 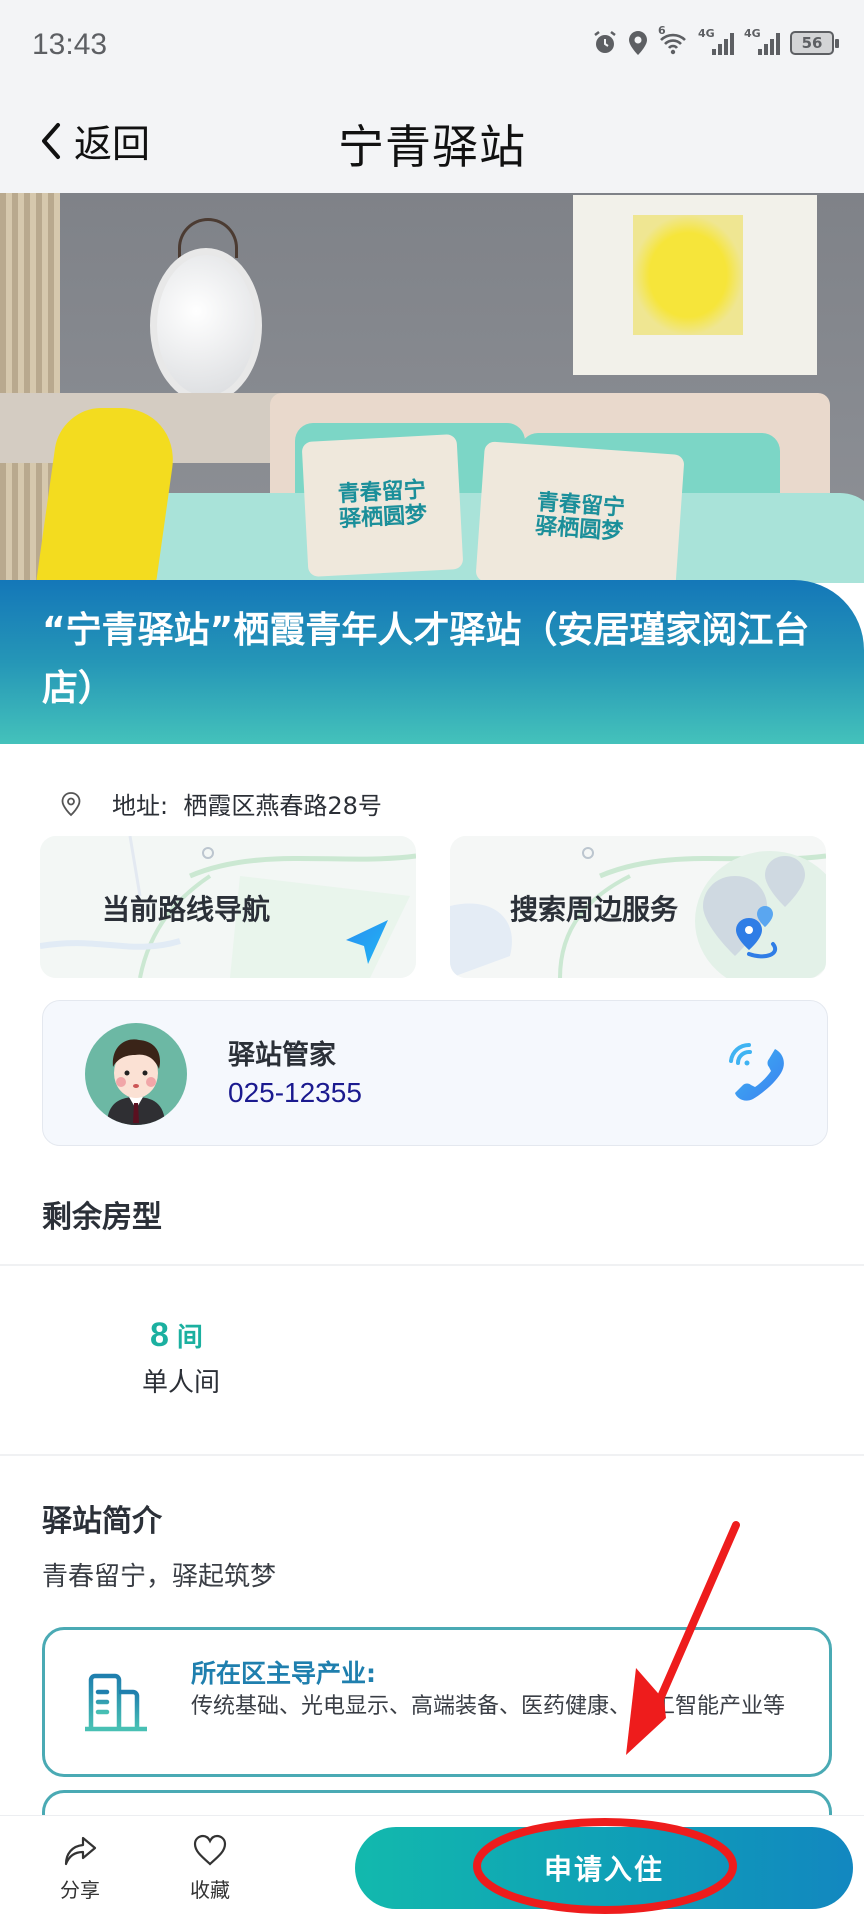 I want to click on room-count-number: 8, so click(x=159, y=1335).